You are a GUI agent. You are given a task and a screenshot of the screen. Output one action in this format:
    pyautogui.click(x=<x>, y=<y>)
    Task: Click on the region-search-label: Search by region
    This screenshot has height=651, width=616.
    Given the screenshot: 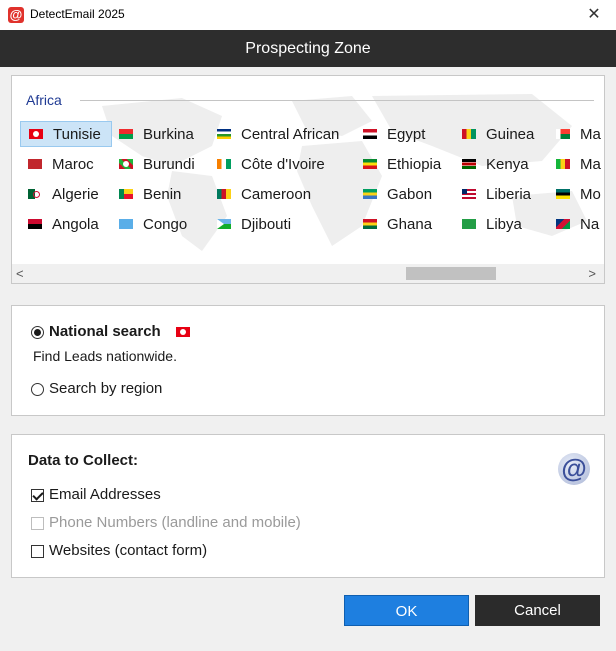 What is the action you would take?
    pyautogui.click(x=105, y=388)
    